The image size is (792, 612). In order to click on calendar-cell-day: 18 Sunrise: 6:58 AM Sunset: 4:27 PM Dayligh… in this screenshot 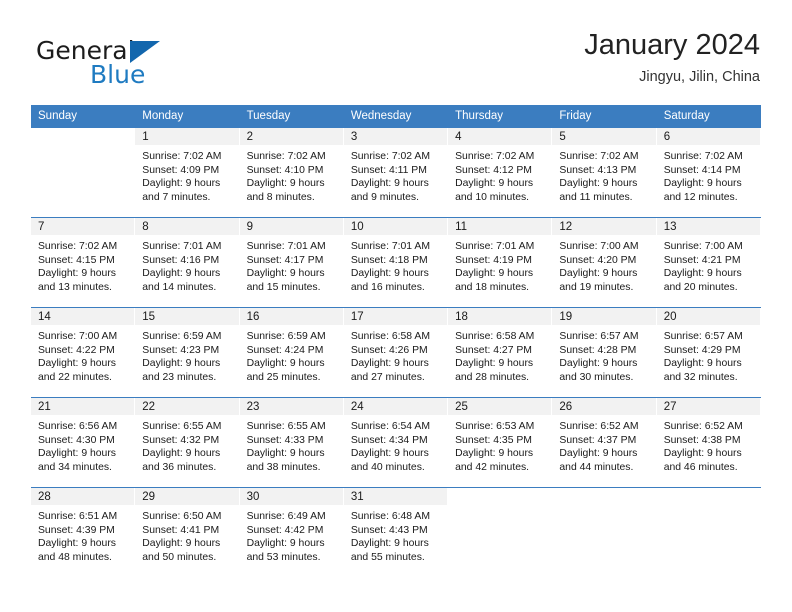, I will do `click(500, 352)`.